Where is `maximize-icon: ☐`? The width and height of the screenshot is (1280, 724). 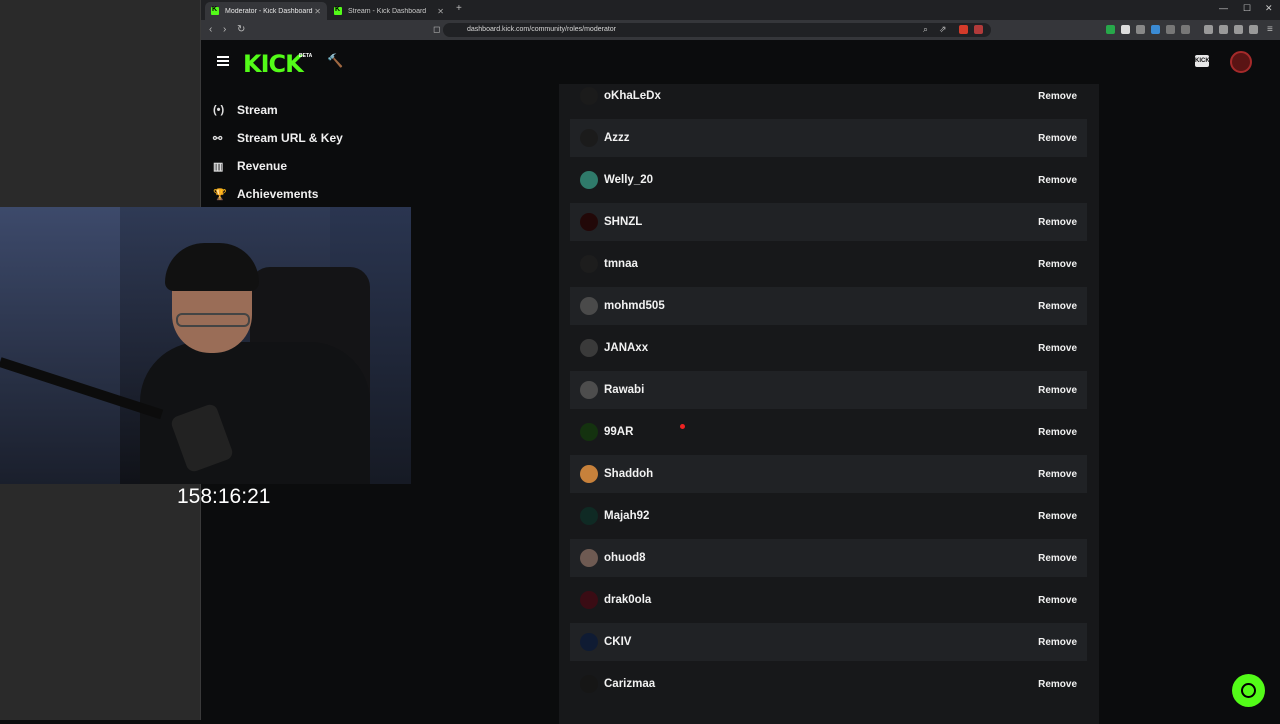 maximize-icon: ☐ is located at coordinates (1247, 8).